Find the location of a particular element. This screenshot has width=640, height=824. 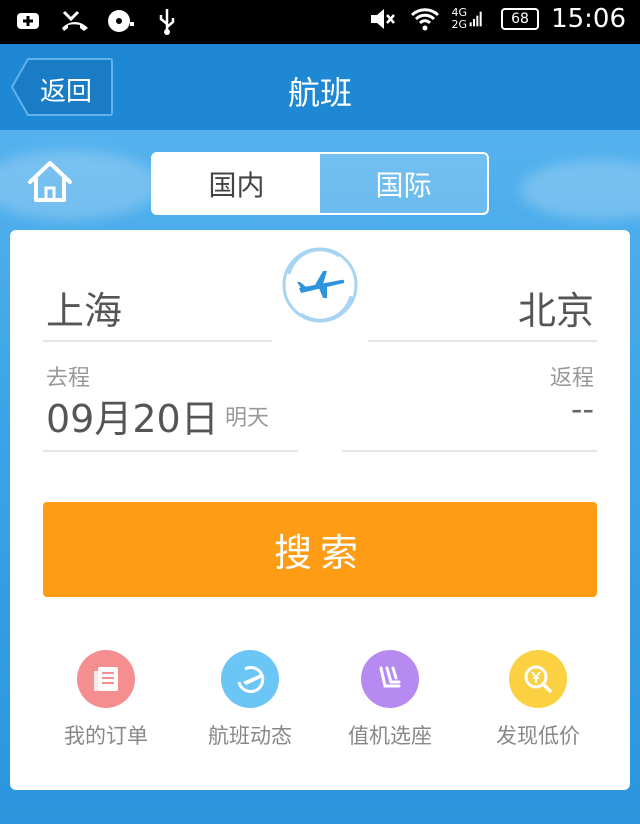

battery-indicator: 68 is located at coordinates (520, 19).